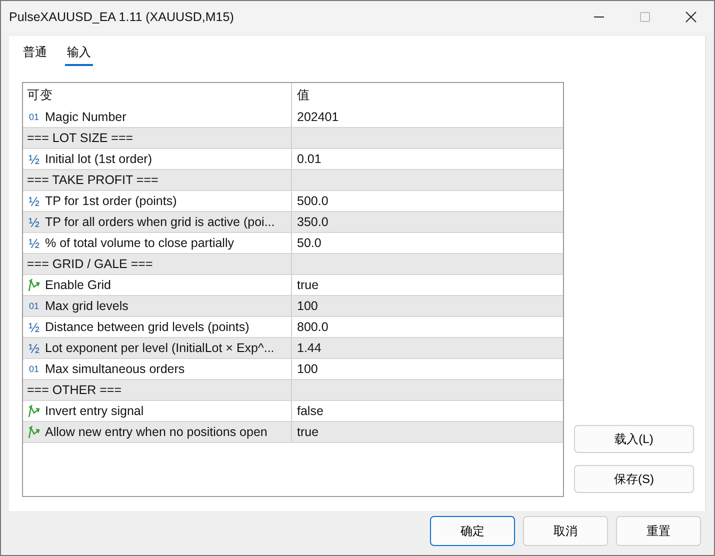 This screenshot has height=556, width=715. I want to click on parameter-name: === LOT SIZE ===, so click(80, 138).